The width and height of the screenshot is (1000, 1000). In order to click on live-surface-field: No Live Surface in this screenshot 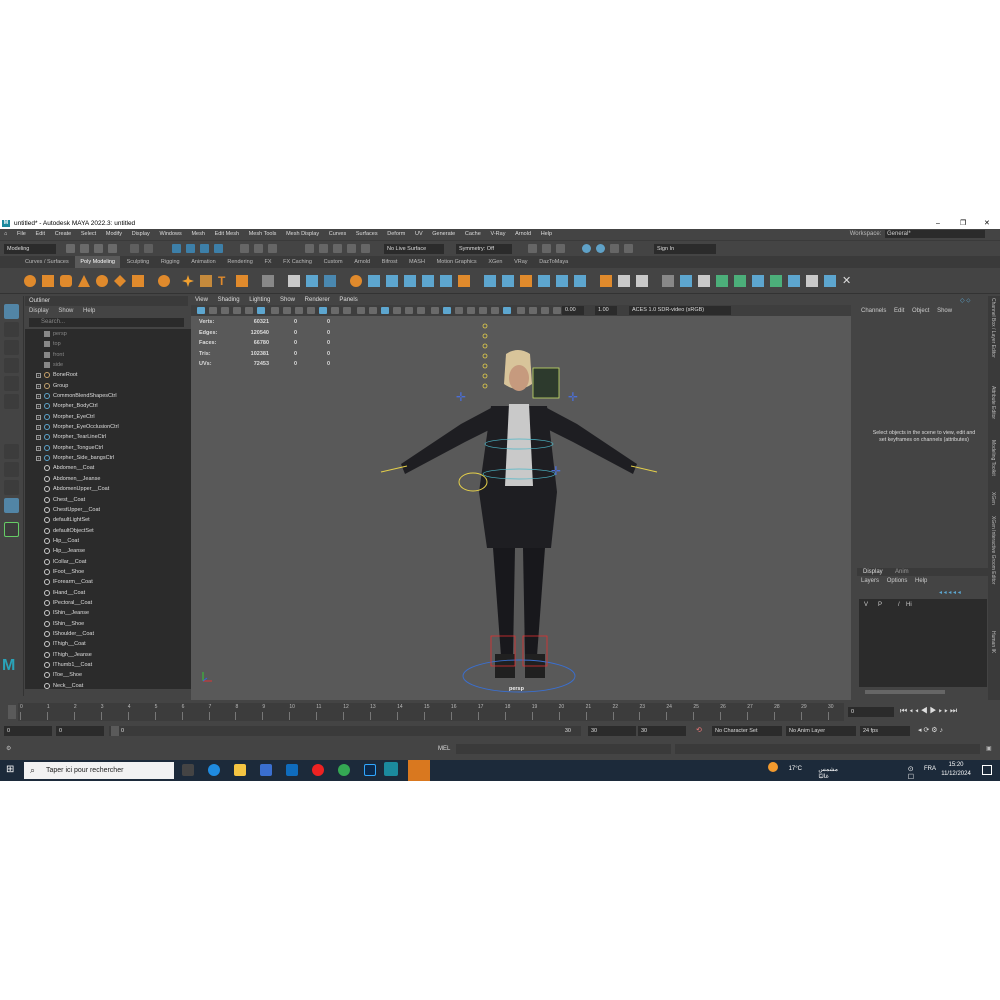, I will do `click(414, 249)`.